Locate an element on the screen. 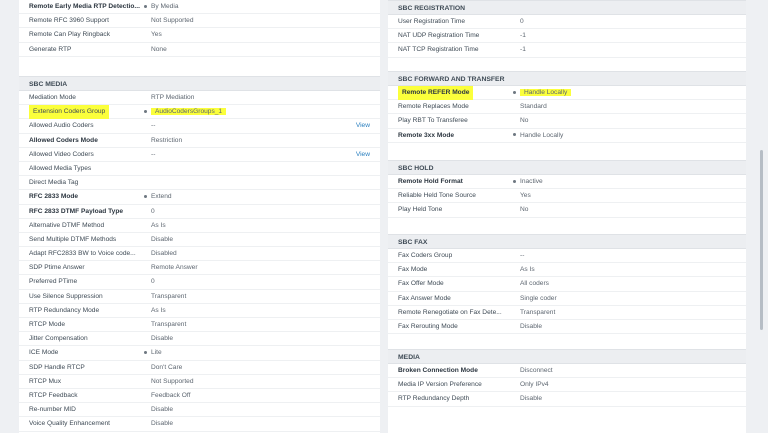  setting-row-rtcp-mux: RTCP Mux Not Supported is located at coordinates (199, 382).